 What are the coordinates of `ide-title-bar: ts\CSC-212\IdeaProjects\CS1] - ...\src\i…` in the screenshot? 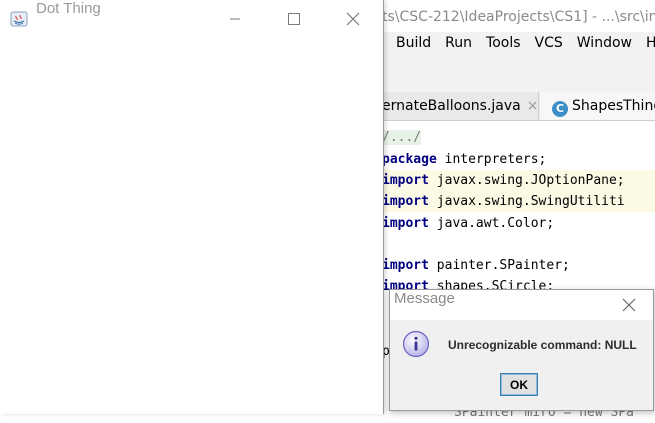 It's located at (518, 16).